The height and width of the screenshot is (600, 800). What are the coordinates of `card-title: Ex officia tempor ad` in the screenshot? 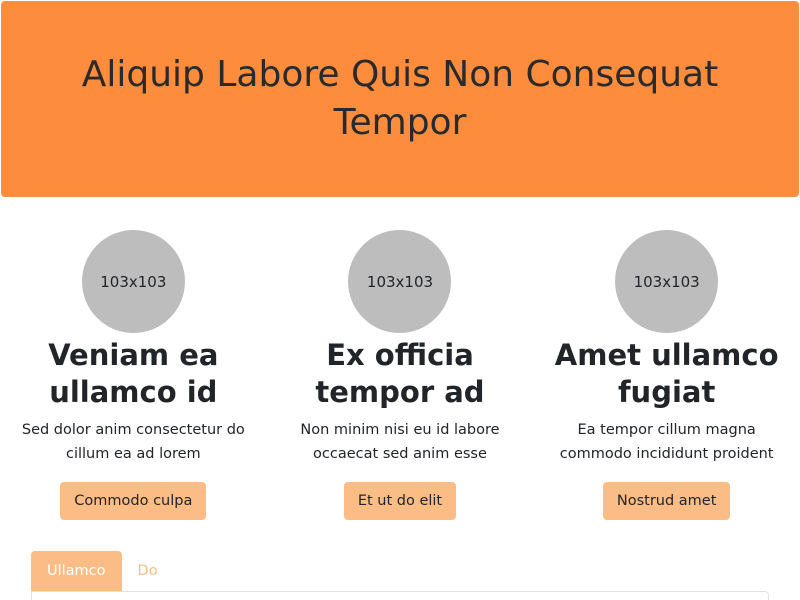 It's located at (400, 373).